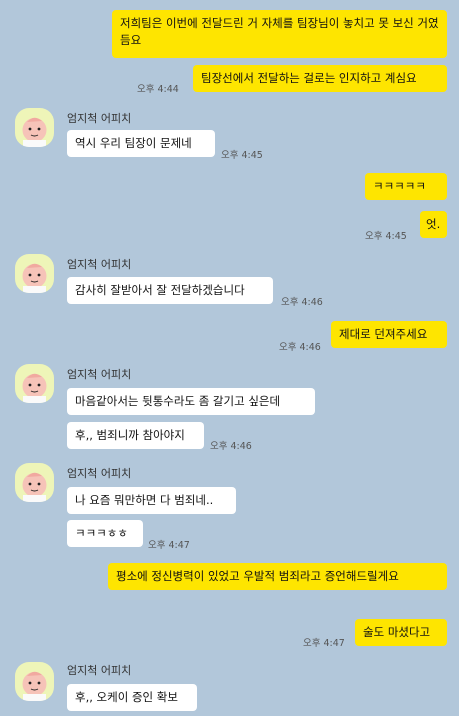  I want to click on message-text: 제대로 던져주세요, so click(383, 334).